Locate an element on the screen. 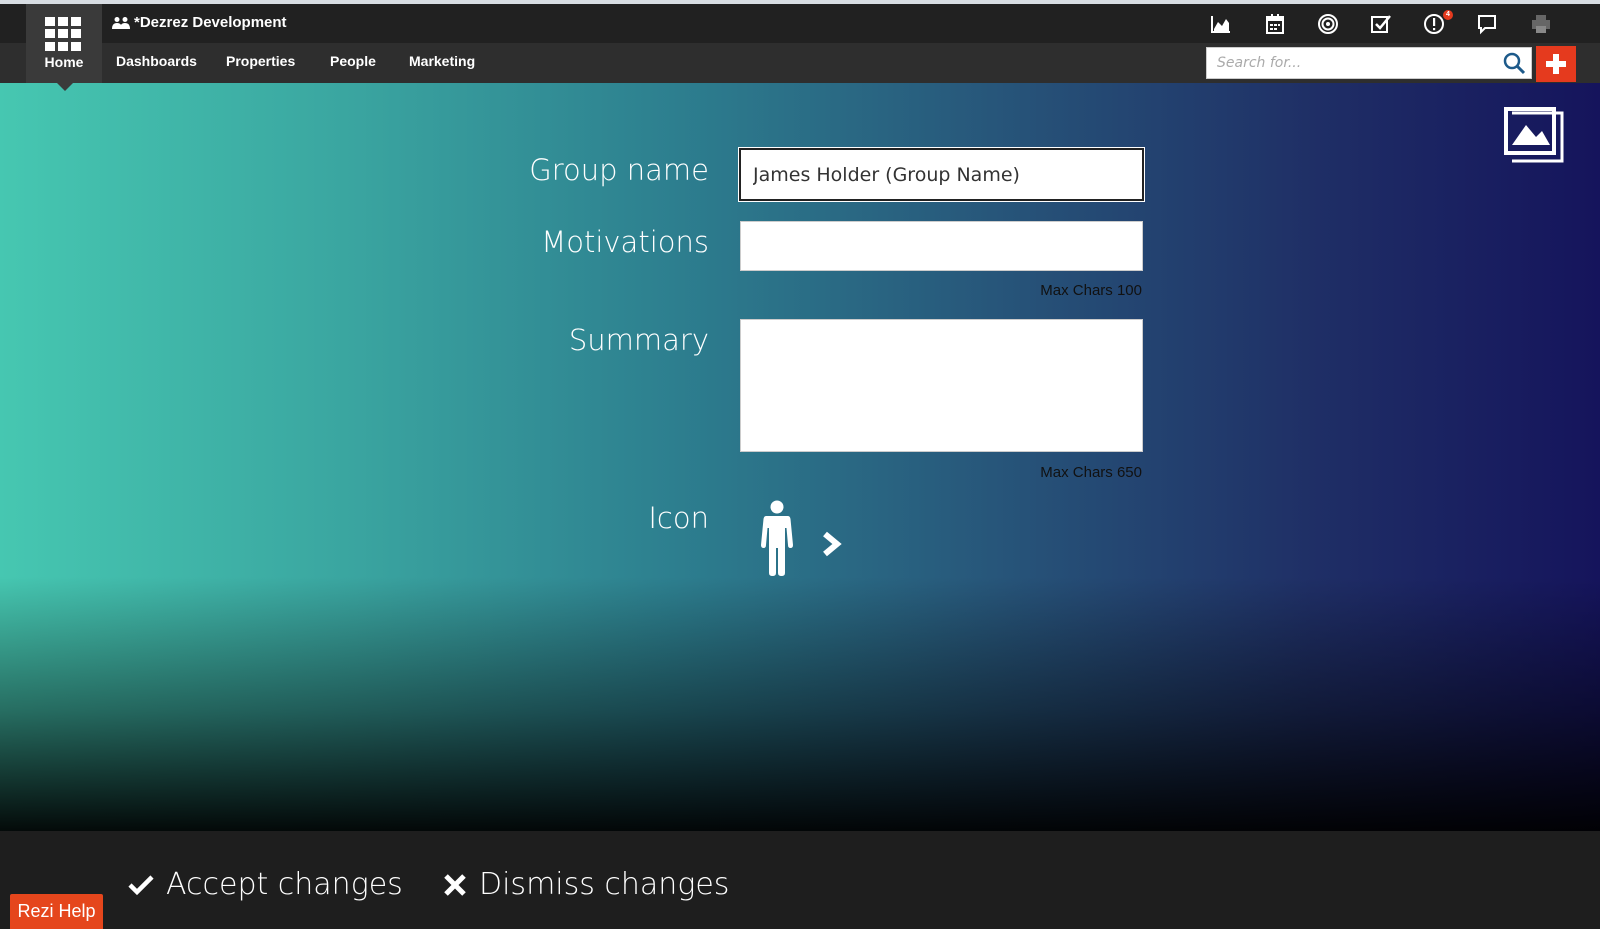 This screenshot has width=1600, height=929. apps-grid-icon is located at coordinates (63, 34).